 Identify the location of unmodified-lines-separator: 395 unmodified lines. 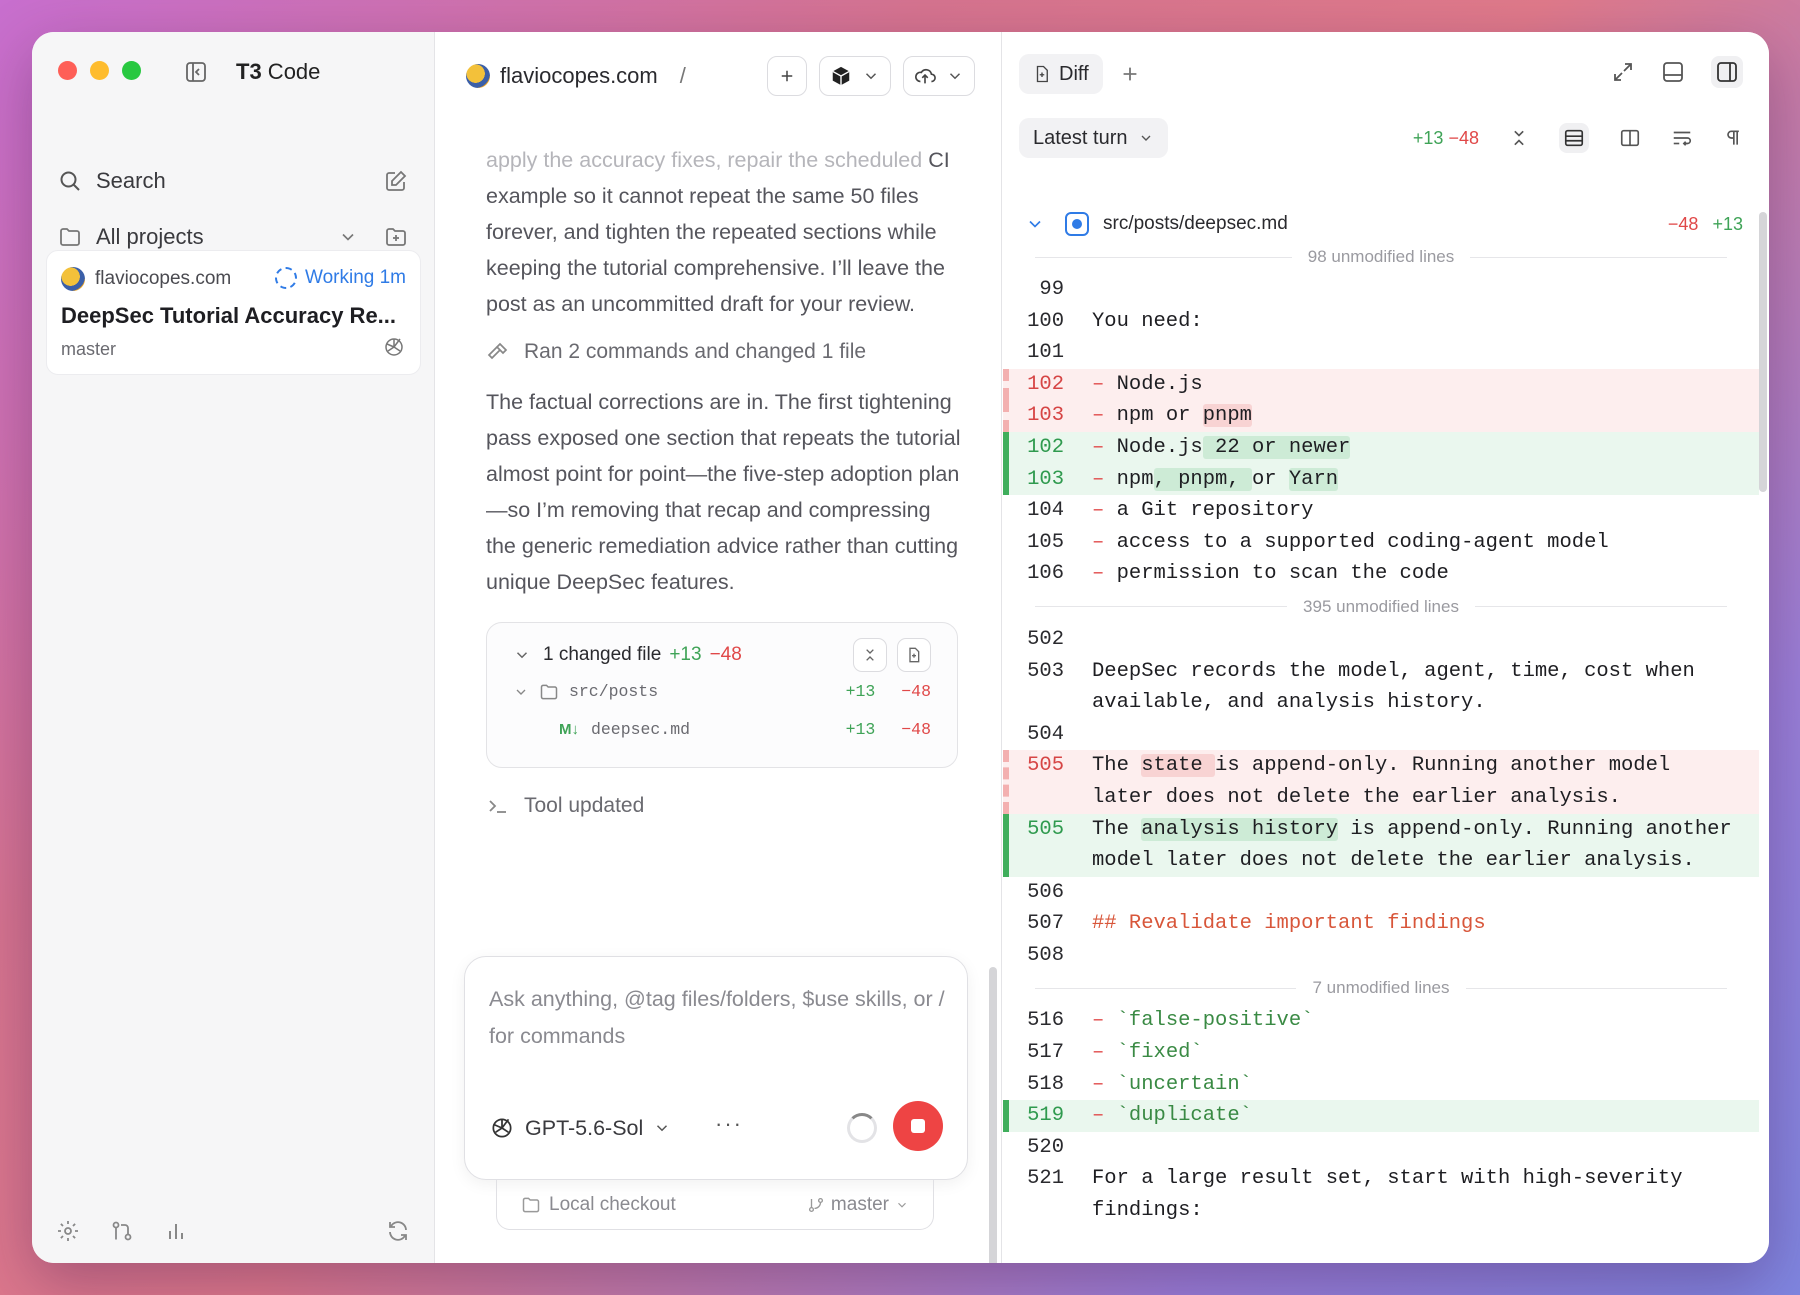
(1381, 607).